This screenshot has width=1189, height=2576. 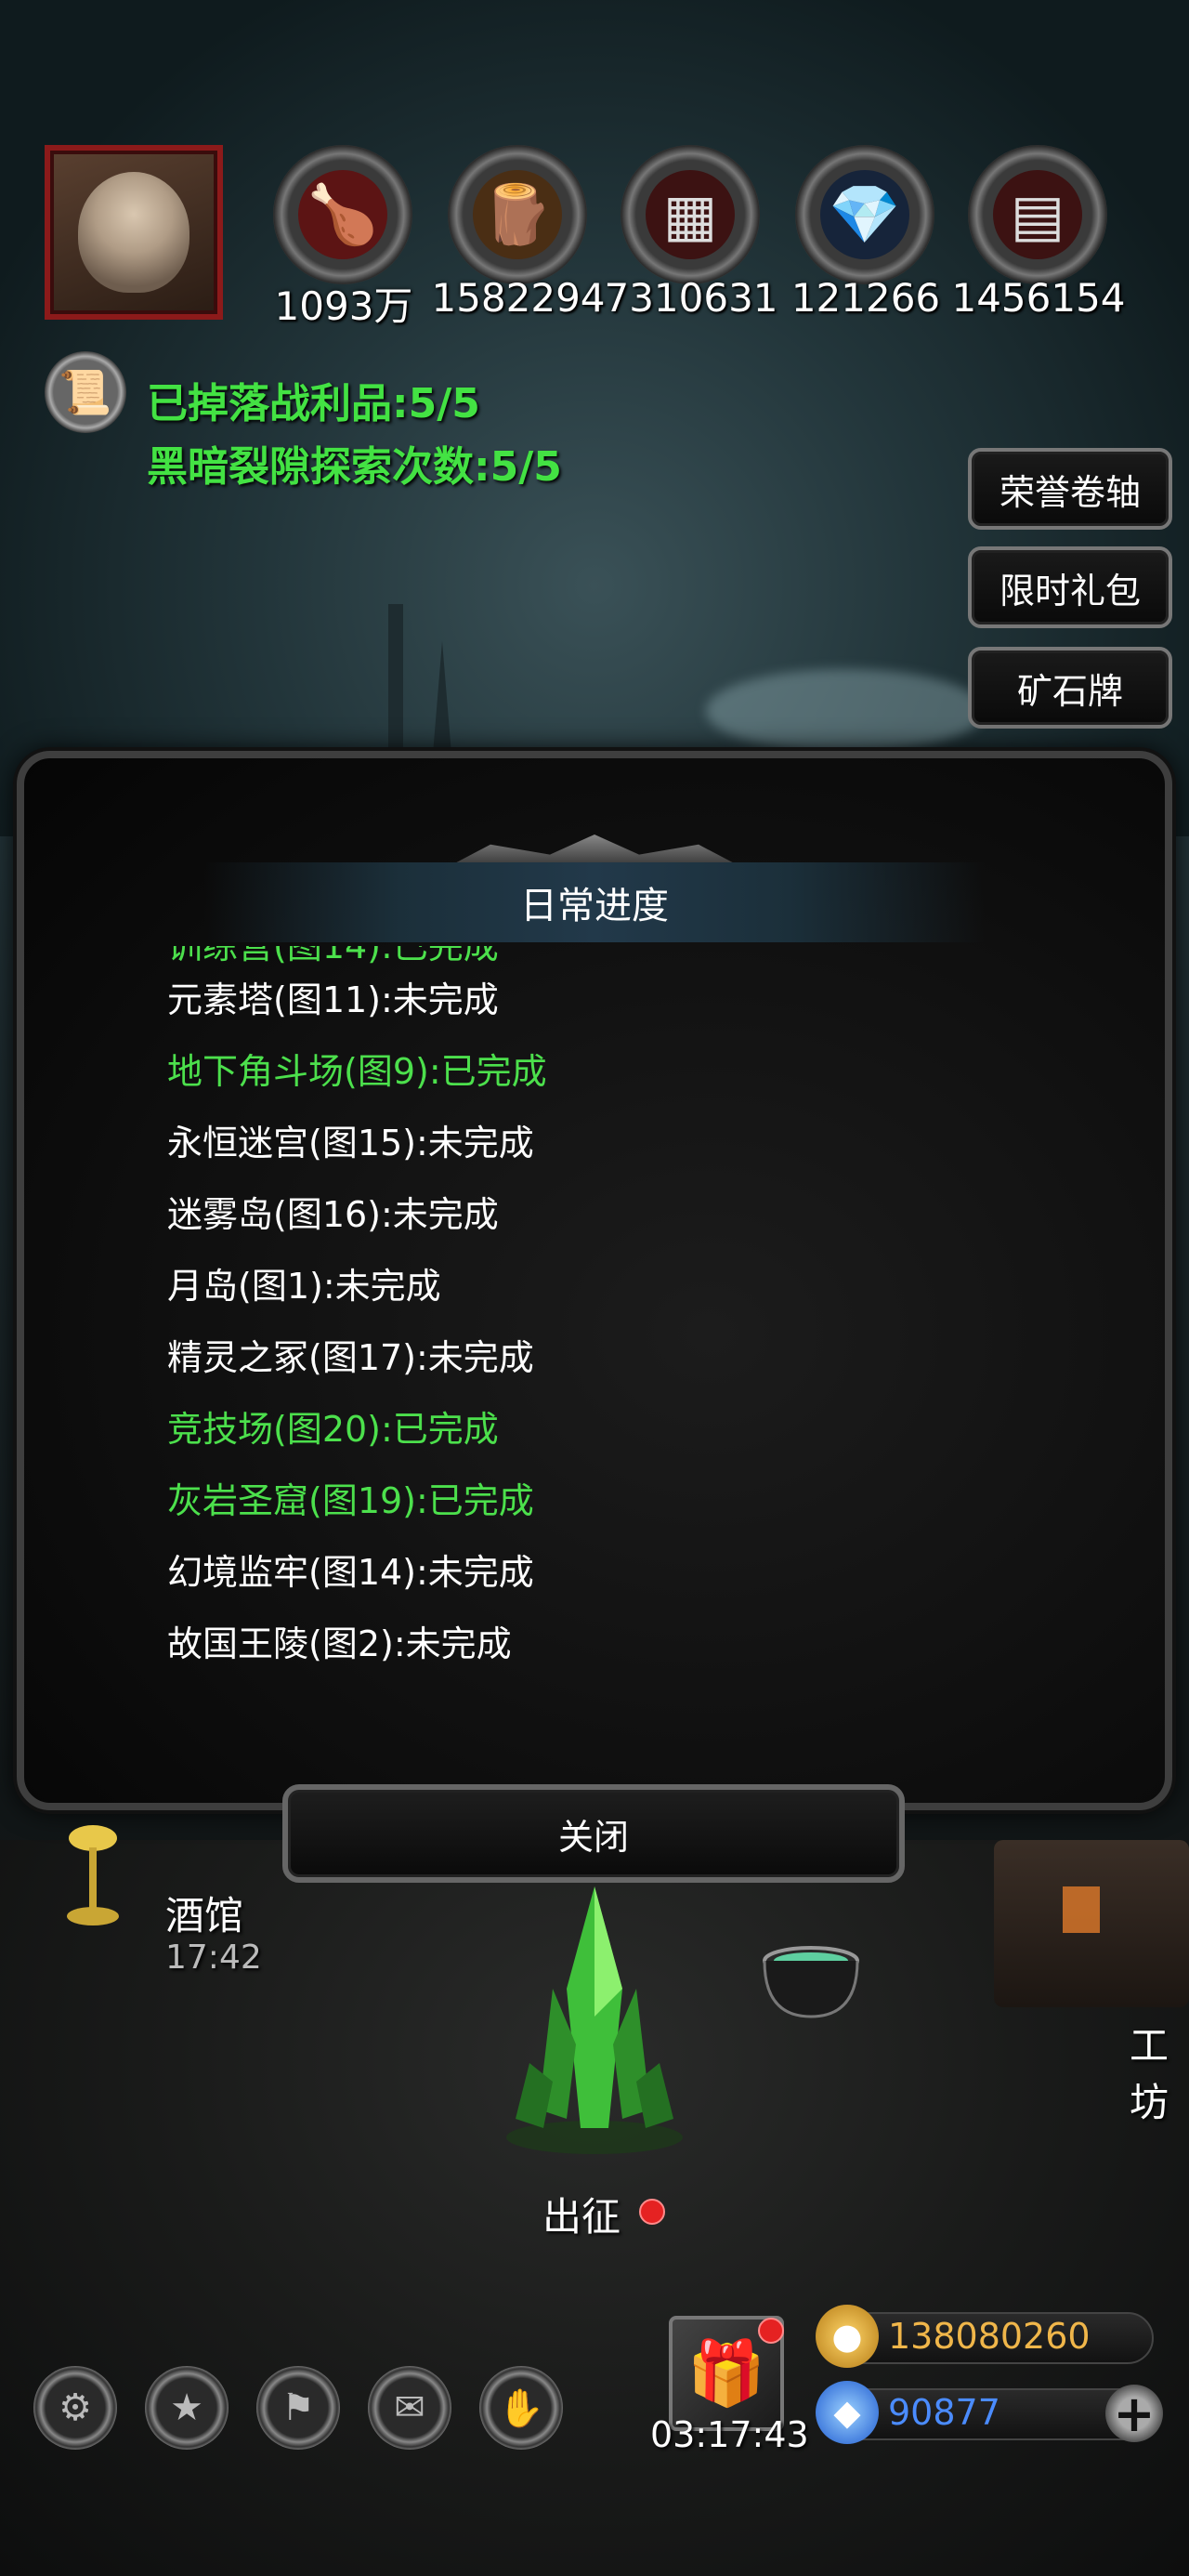 I want to click on wood-icon: 🪵, so click(x=517, y=214).